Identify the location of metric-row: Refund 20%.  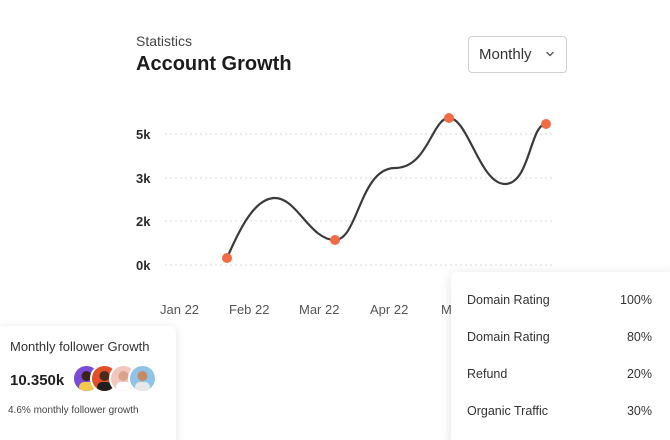
(559, 374).